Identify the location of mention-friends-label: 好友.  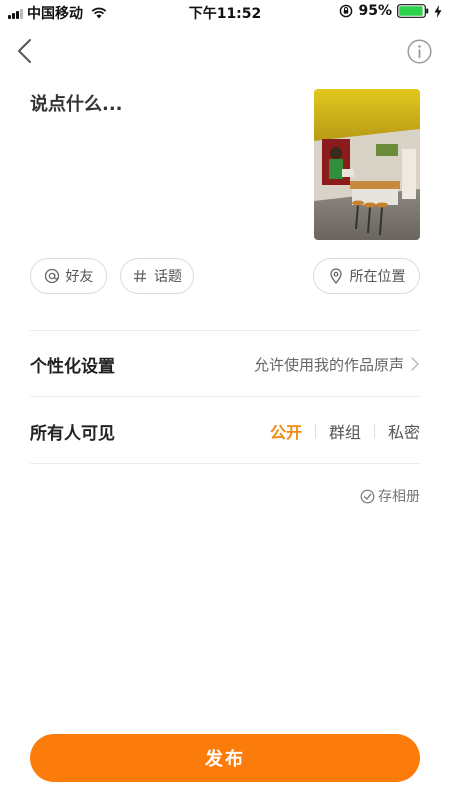
(79, 277).